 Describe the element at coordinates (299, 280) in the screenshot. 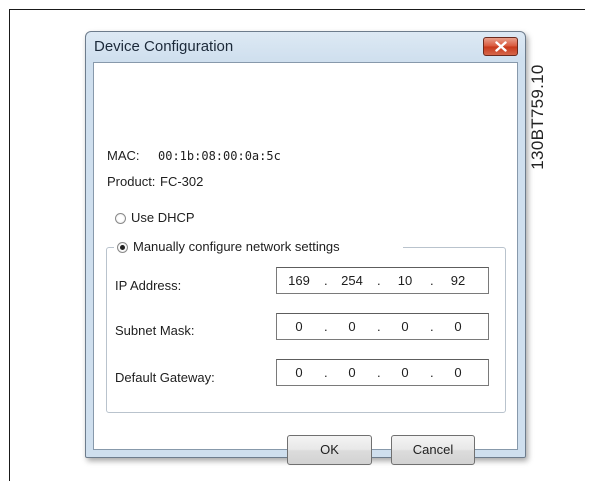

I see `ip-octet-1: 169` at that location.